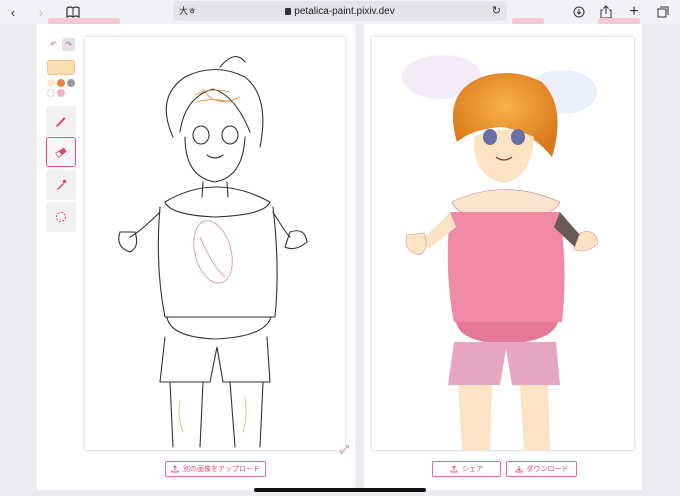 The width and height of the screenshot is (680, 496). I want to click on pen-tool-button, so click(61, 121).